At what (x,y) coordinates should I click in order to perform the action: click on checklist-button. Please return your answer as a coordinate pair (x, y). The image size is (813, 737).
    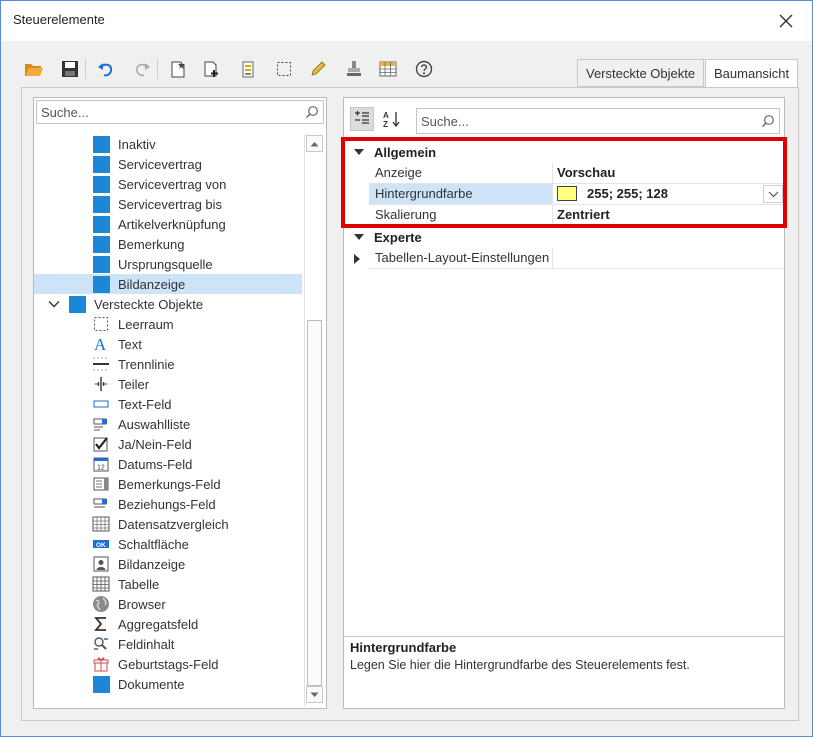
    Looking at the image, I should click on (248, 69).